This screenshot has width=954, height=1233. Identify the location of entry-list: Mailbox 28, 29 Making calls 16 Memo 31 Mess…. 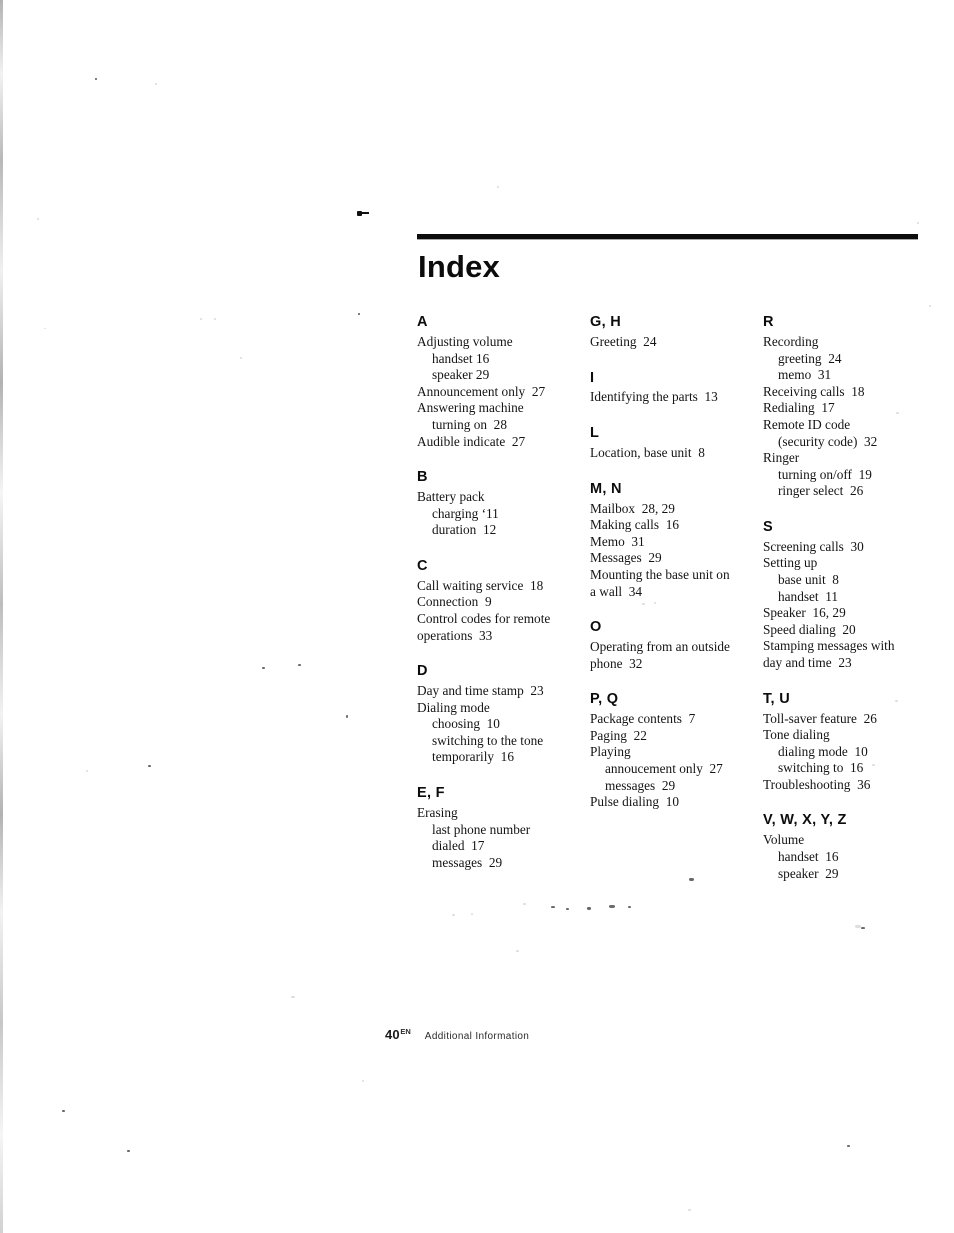
(676, 551).